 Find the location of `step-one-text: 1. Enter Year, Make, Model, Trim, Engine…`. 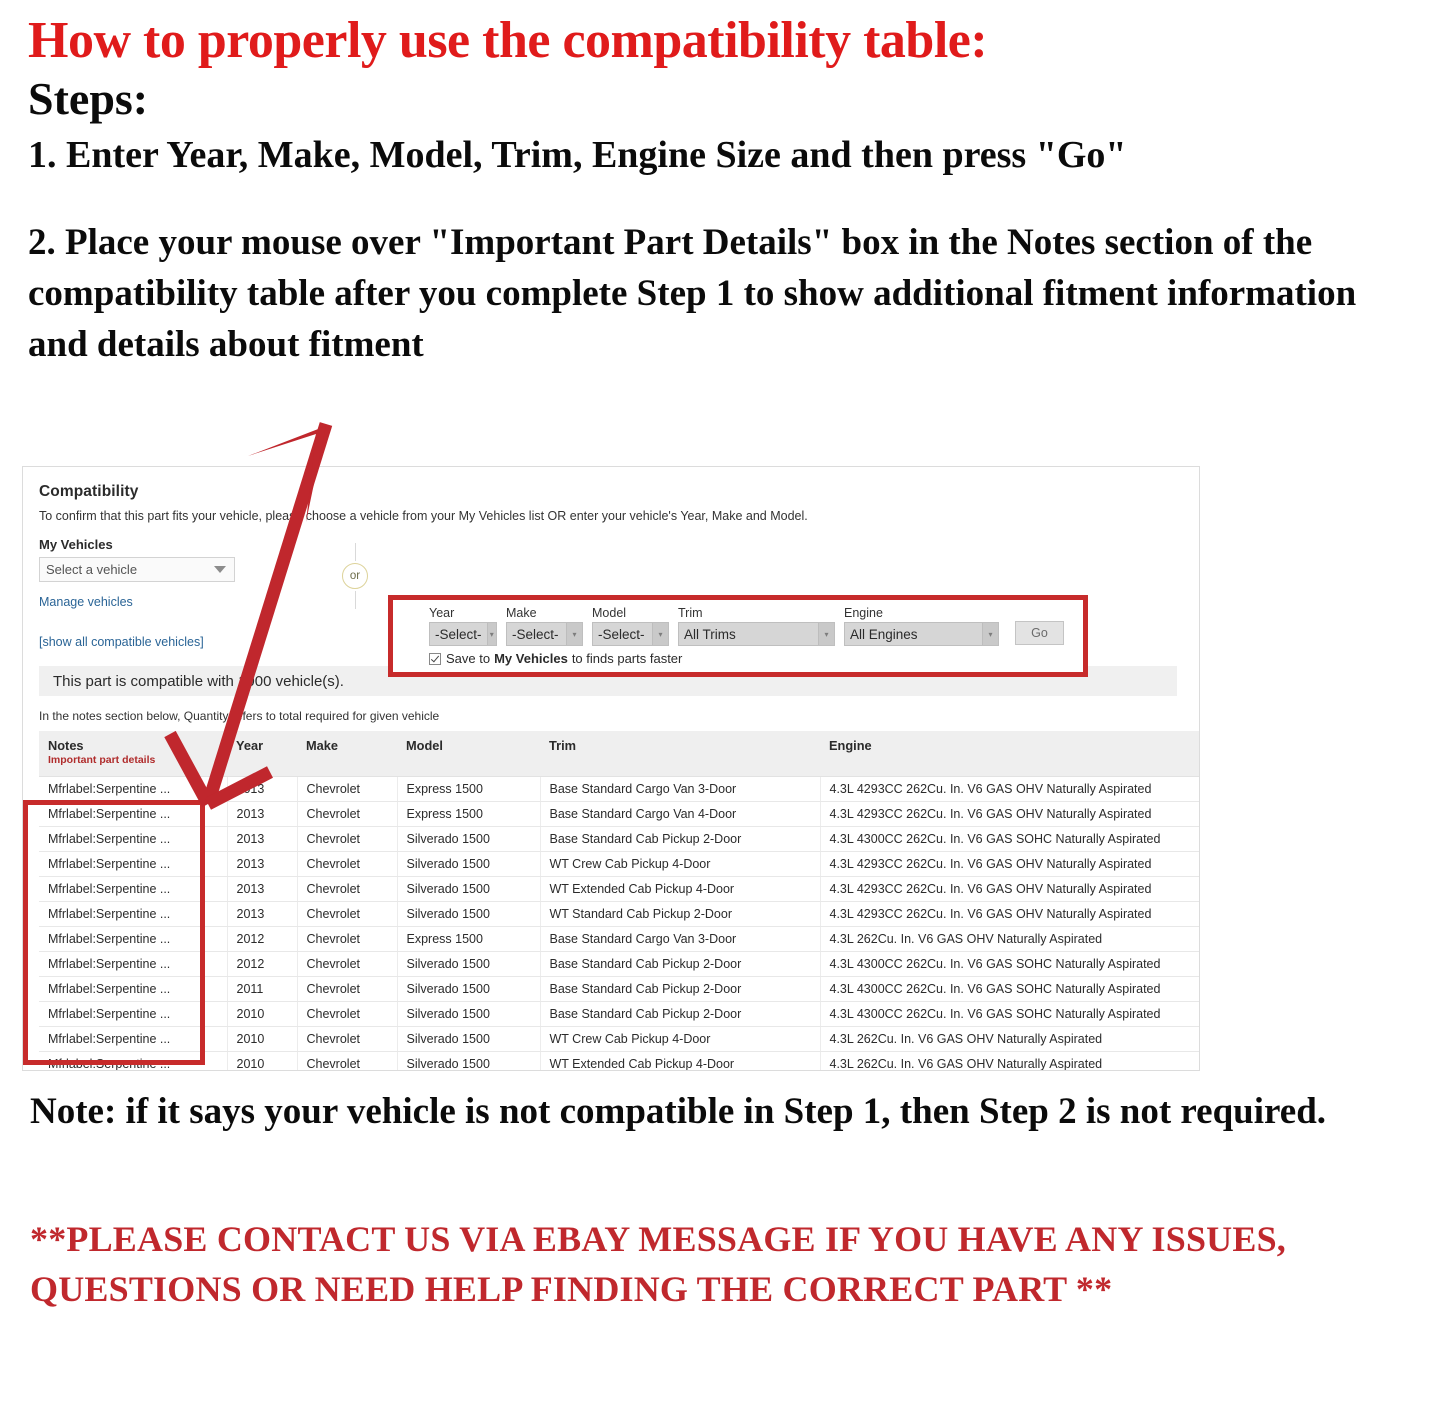

step-one-text: 1. Enter Year, Make, Model, Trim, Engine… is located at coordinates (577, 154).